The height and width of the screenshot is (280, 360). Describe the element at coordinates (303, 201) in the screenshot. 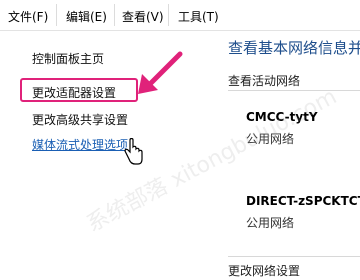

I see `network-name: DIRECT-zSPCKTCT.` at that location.